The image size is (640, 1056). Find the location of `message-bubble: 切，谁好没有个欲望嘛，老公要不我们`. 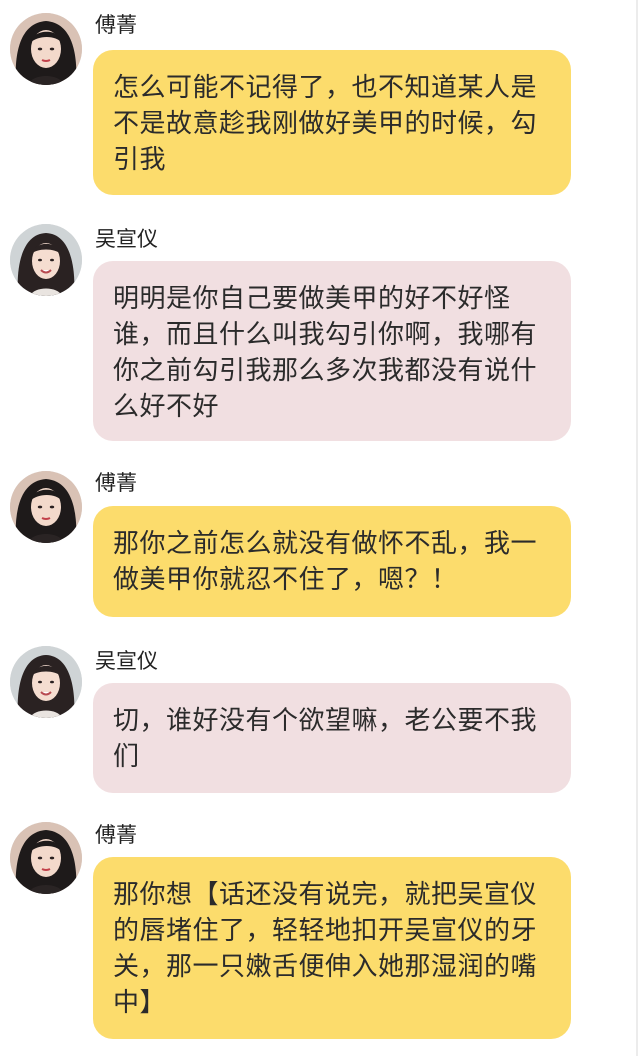

message-bubble: 切，谁好没有个欲望嘛，老公要不我们 is located at coordinates (332, 738).